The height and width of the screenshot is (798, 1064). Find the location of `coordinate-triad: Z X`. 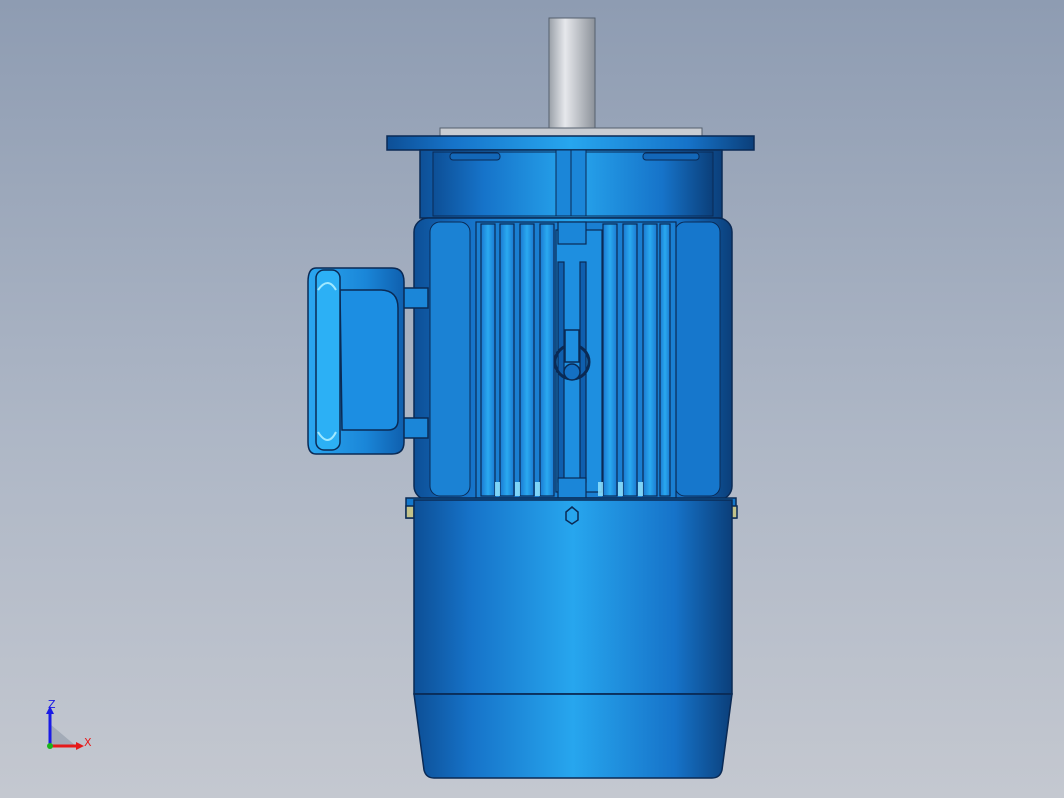

coordinate-triad: Z X is located at coordinates (70, 728).